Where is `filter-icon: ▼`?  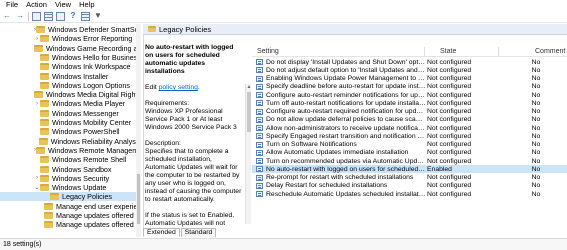 filter-icon: ▼ is located at coordinates (98, 16).